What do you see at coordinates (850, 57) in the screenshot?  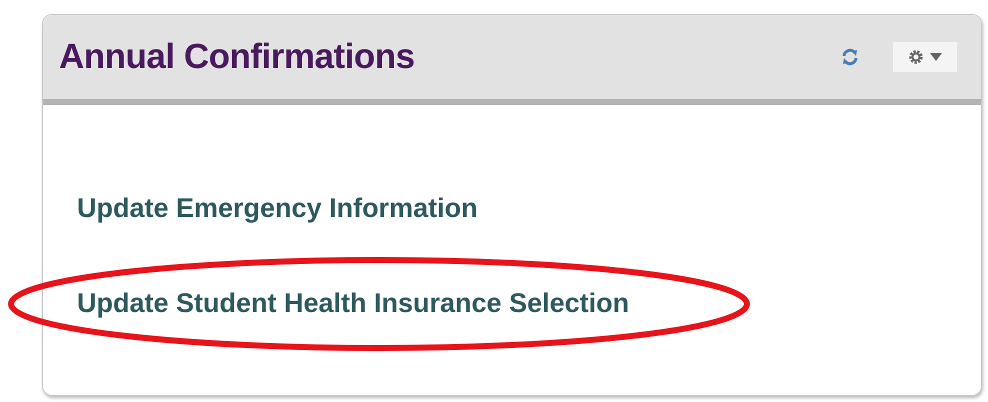 I see `refresh-icon` at bounding box center [850, 57].